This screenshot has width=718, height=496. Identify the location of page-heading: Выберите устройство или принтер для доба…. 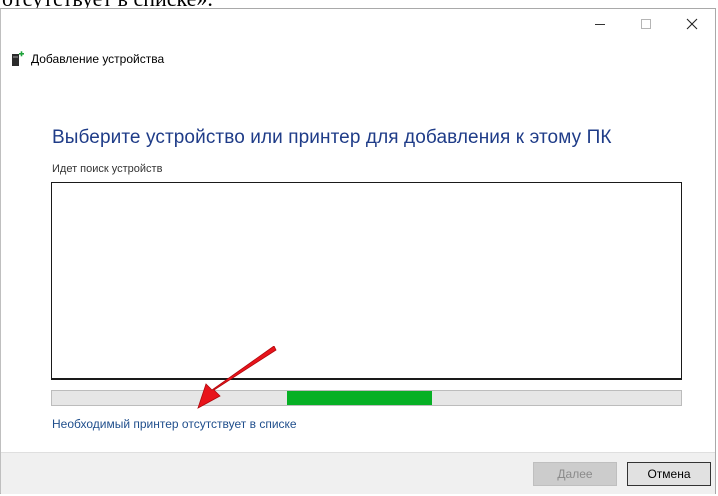
(332, 137).